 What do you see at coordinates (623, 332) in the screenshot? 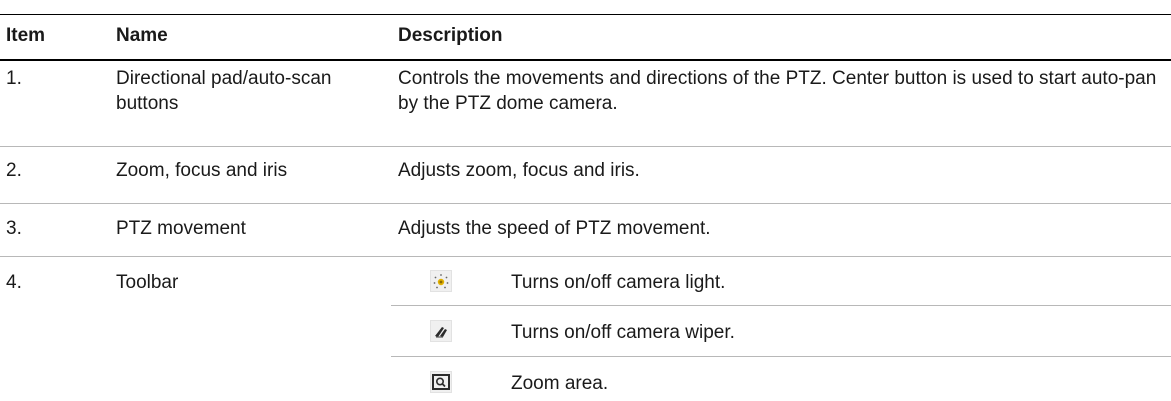
I see `toolbar-entry-description: Turns on/off camera wiper.` at bounding box center [623, 332].